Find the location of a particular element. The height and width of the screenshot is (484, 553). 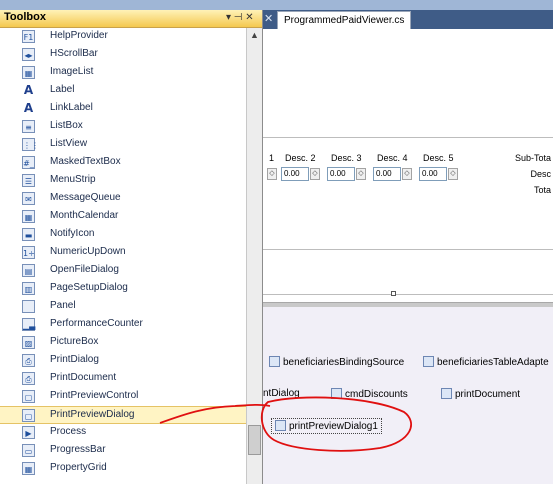

annotation-arrow-line is located at coordinates (215, 413).